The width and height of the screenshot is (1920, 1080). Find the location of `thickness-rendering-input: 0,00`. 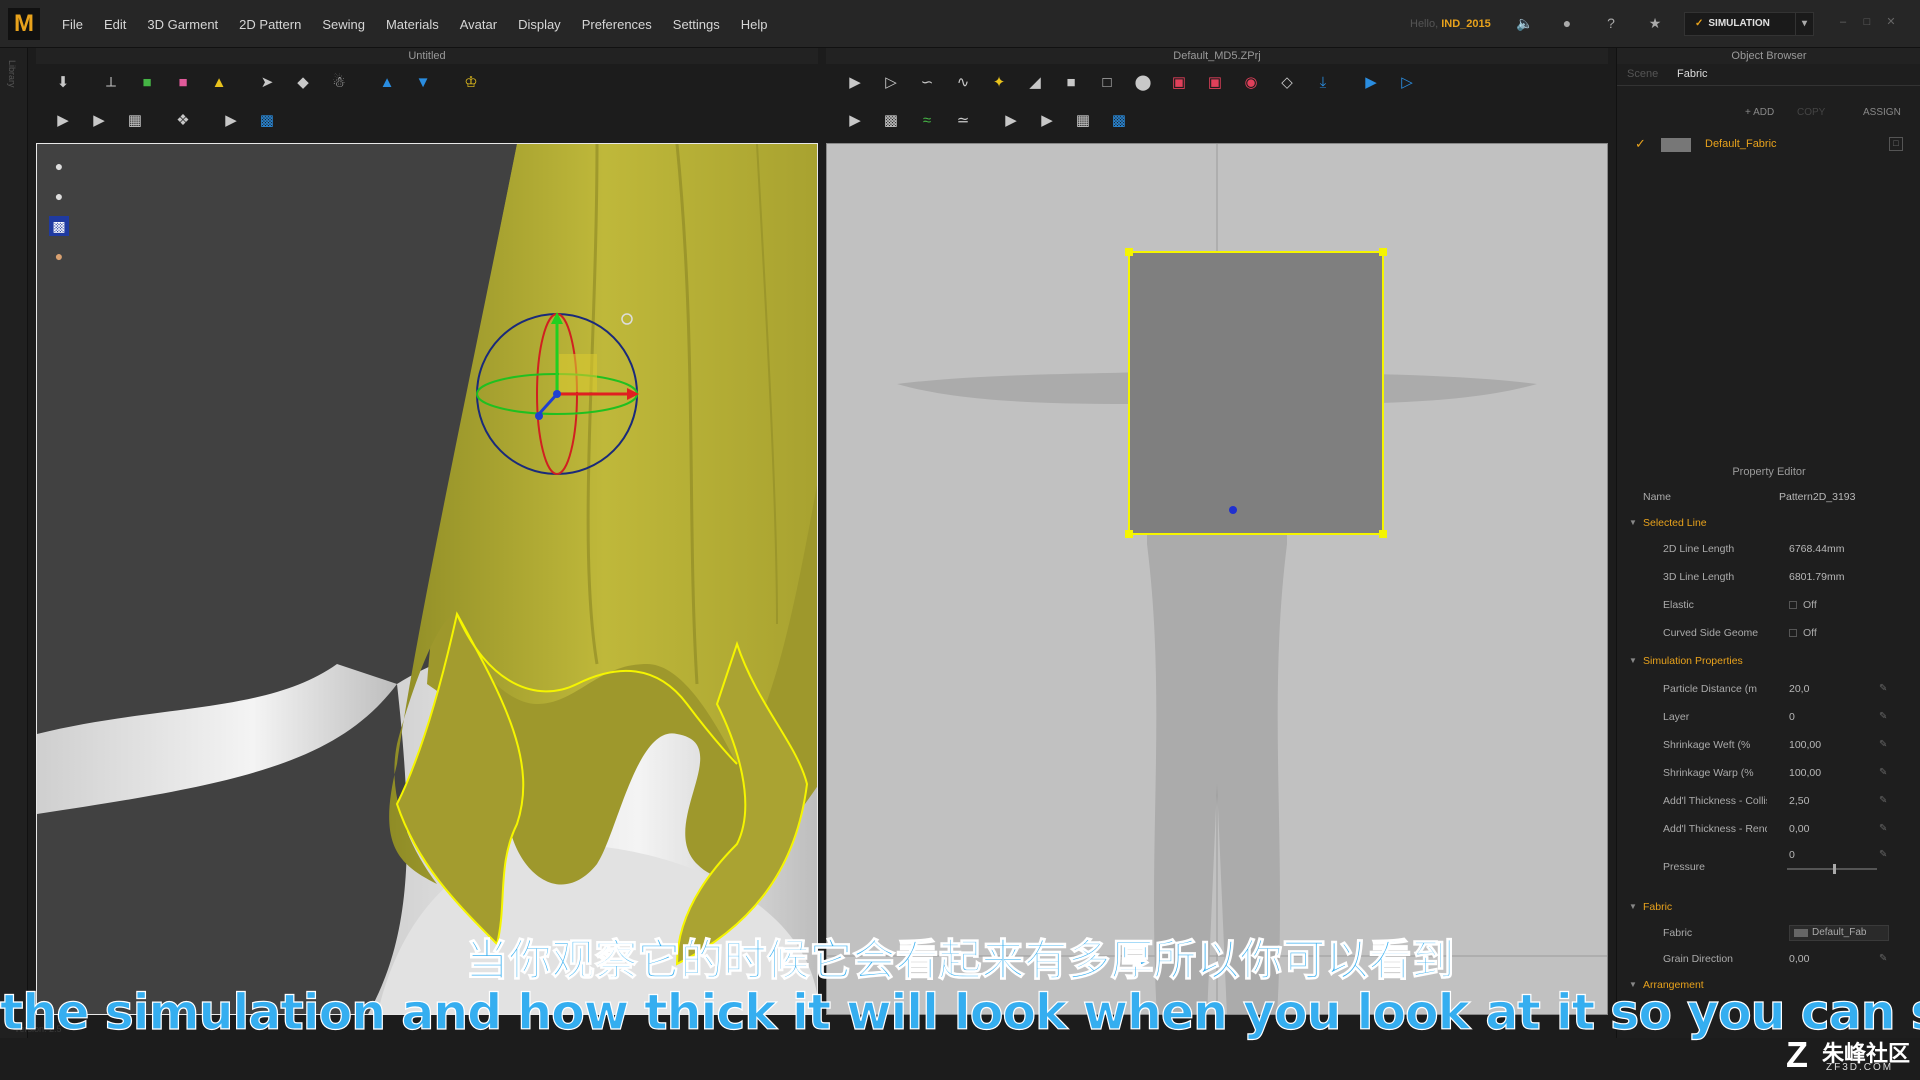

thickness-rendering-input: 0,00 is located at coordinates (1799, 829).